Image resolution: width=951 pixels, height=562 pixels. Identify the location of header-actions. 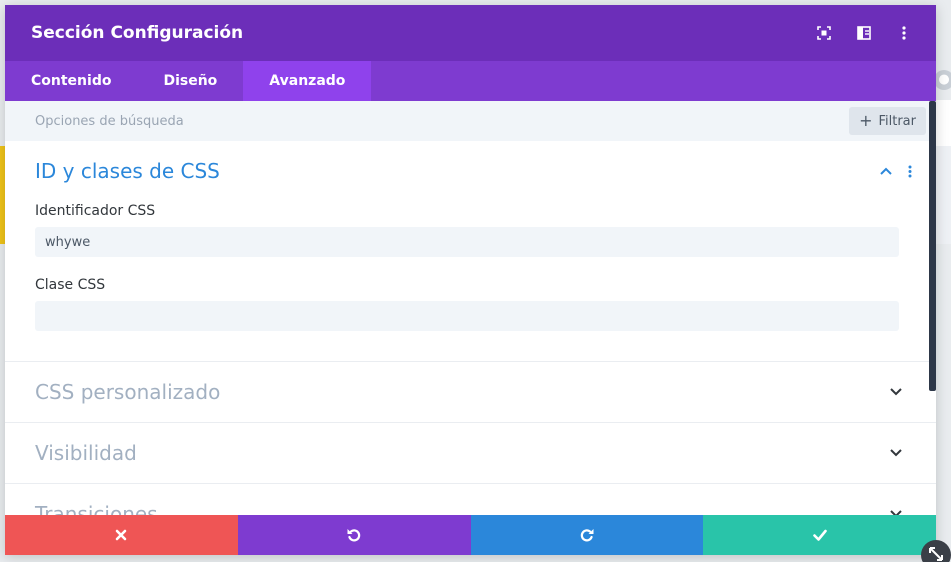
(864, 33).